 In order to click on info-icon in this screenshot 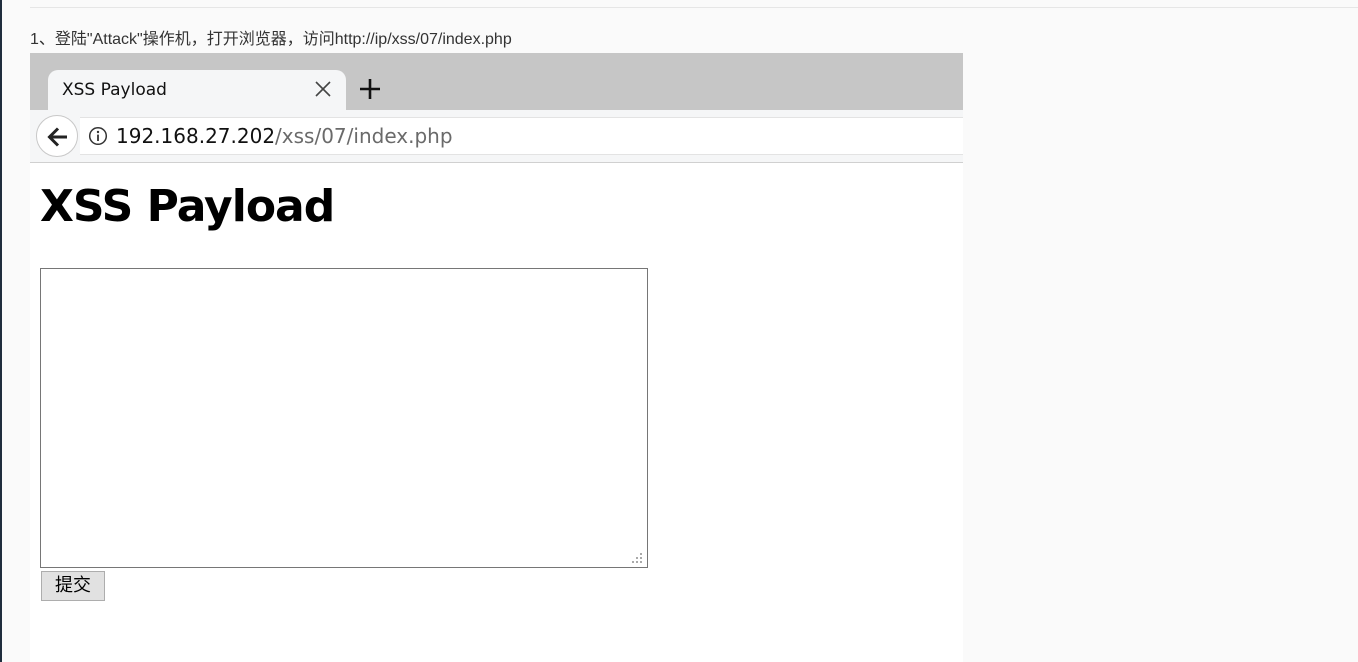, I will do `click(98, 136)`.